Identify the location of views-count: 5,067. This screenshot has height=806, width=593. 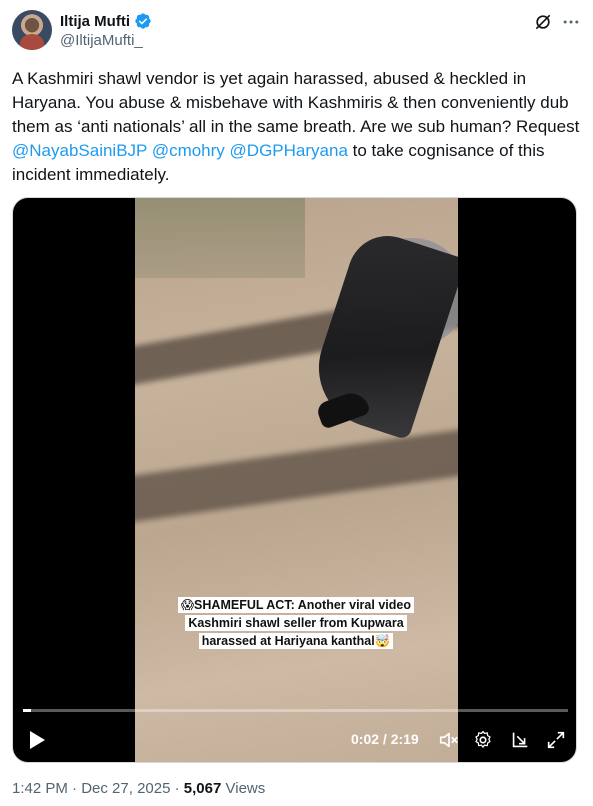
(203, 788).